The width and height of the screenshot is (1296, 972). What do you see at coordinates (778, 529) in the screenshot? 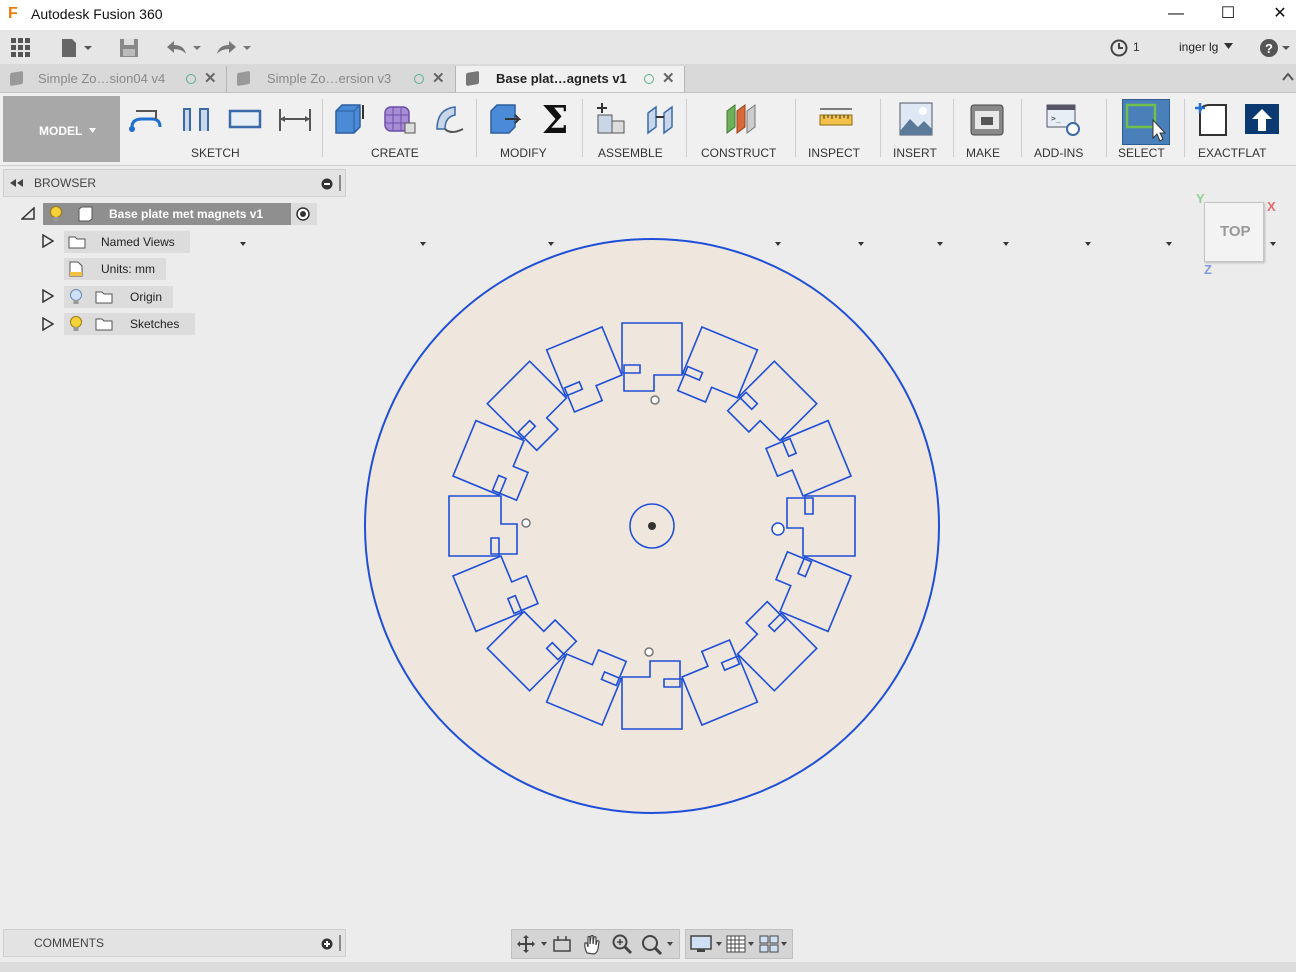
I see `screw-hole-right` at bounding box center [778, 529].